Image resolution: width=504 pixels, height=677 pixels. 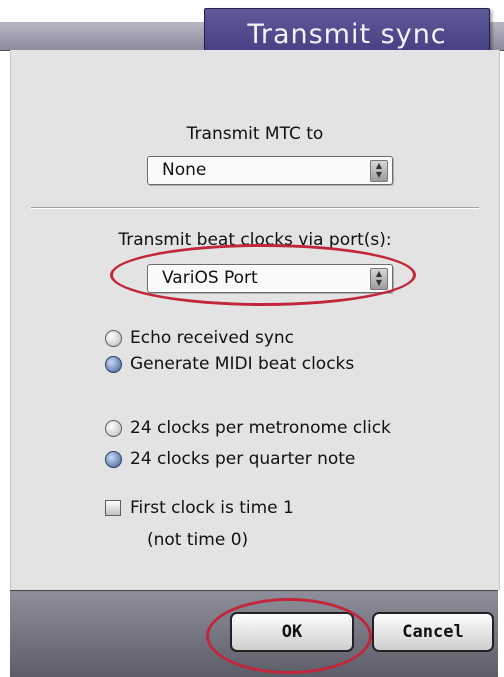 What do you see at coordinates (255, 208) in the screenshot?
I see `divider` at bounding box center [255, 208].